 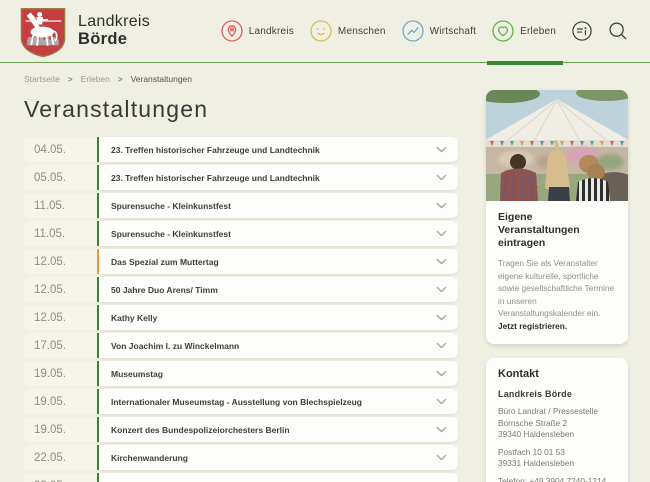 What do you see at coordinates (60, 457) in the screenshot?
I see `event-date: 22.05.` at bounding box center [60, 457].